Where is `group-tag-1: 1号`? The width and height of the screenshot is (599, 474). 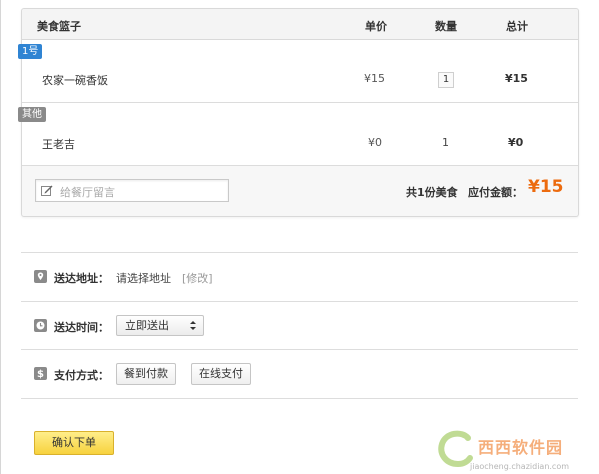
group-tag-1: 1号 is located at coordinates (30, 51).